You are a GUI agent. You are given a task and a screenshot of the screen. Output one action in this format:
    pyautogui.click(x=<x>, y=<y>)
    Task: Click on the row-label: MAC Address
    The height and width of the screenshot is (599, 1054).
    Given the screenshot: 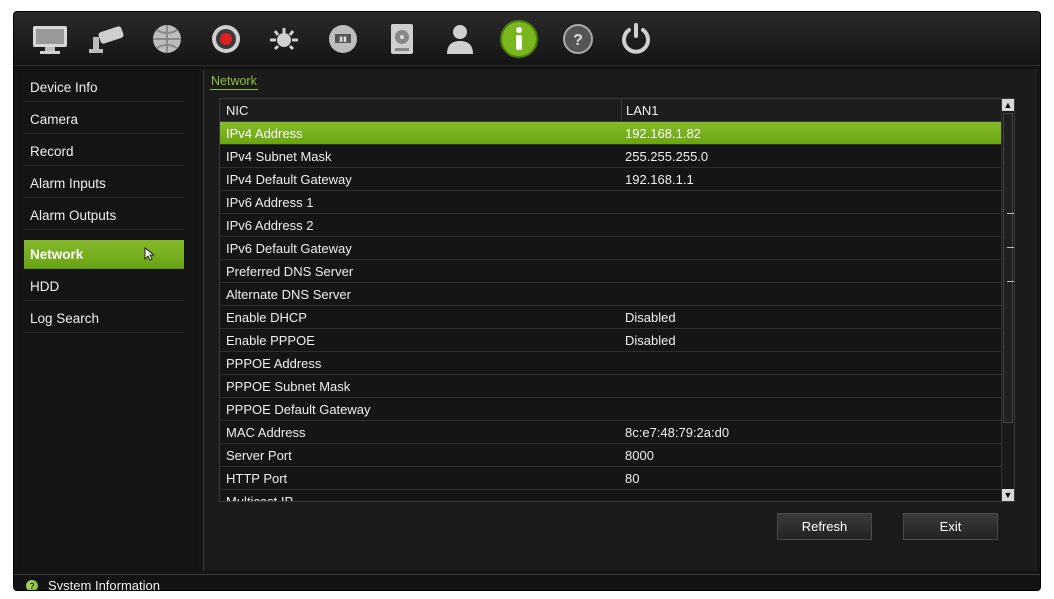 What is the action you would take?
    pyautogui.click(x=266, y=432)
    